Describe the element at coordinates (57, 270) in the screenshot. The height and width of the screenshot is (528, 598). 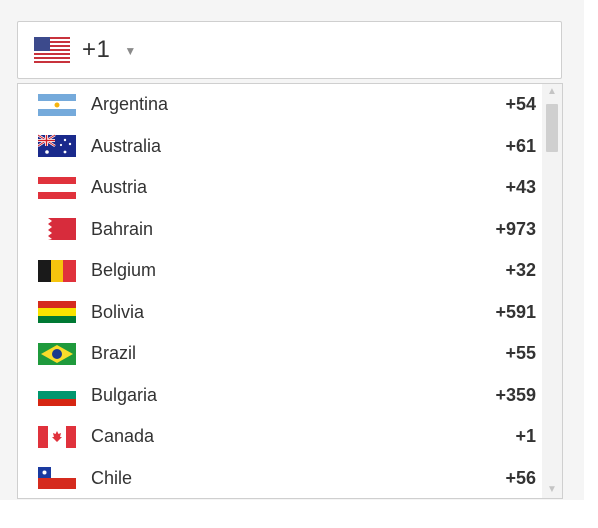
I see `belgium-flag-icon` at that location.